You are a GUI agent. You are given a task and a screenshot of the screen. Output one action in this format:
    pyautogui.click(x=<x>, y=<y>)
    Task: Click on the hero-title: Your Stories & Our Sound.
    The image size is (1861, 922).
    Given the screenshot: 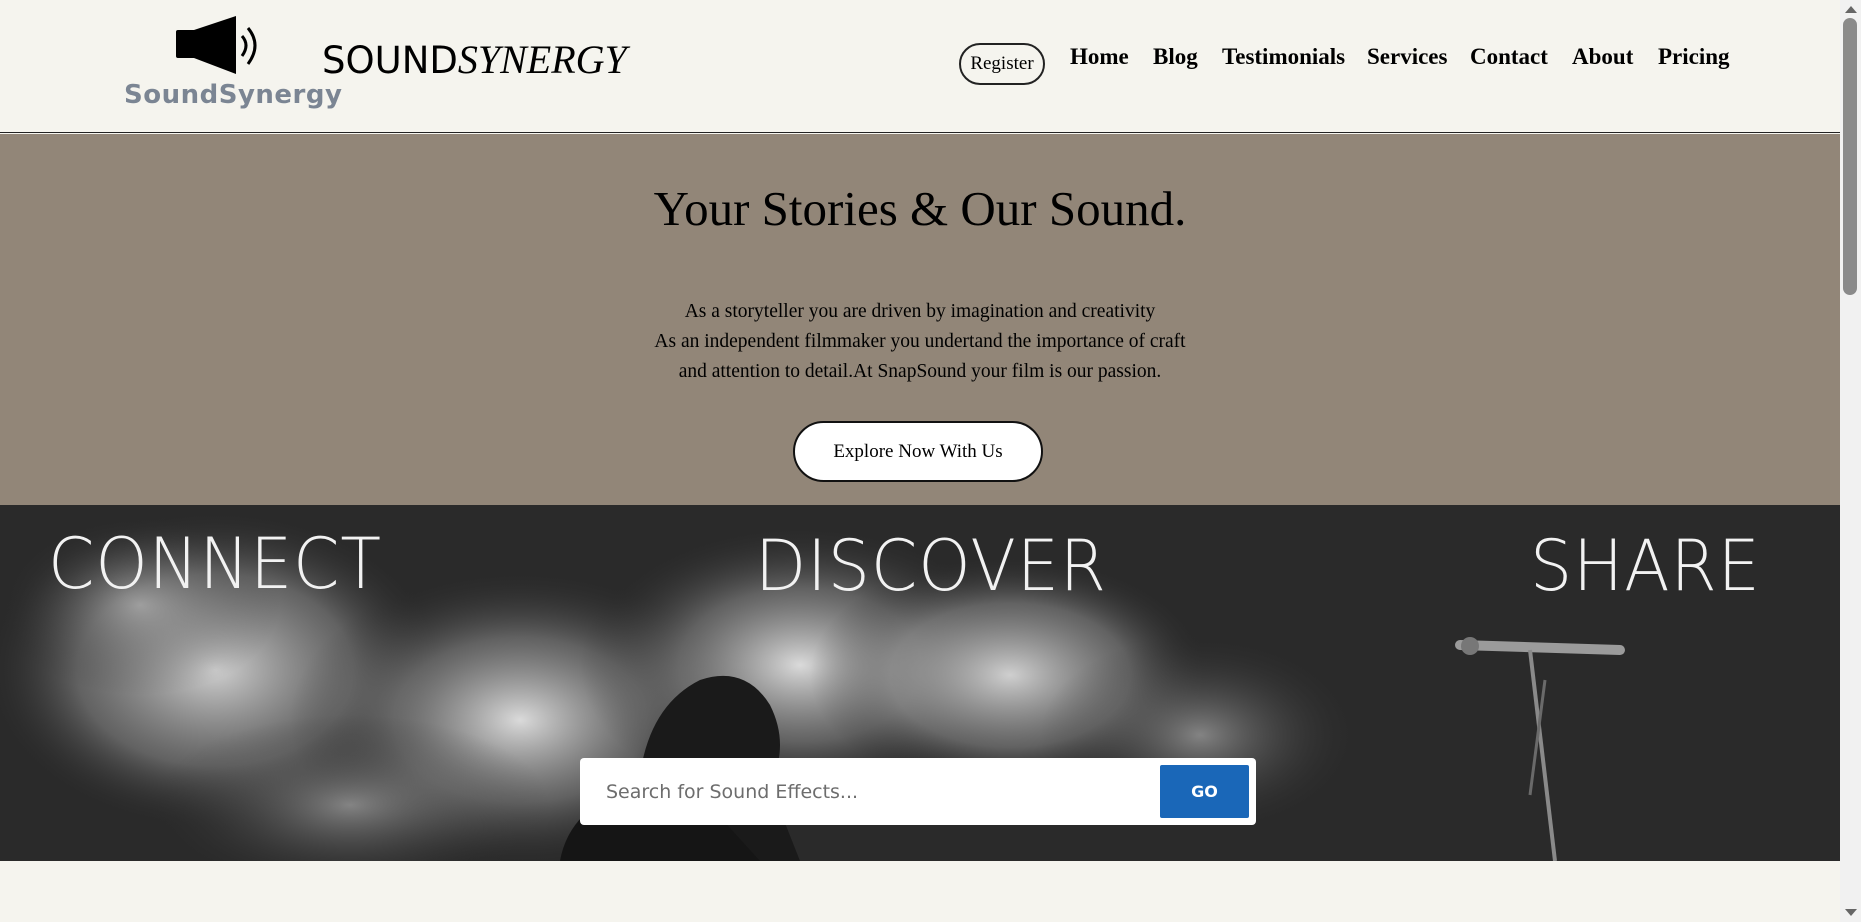 What is the action you would take?
    pyautogui.click(x=920, y=208)
    